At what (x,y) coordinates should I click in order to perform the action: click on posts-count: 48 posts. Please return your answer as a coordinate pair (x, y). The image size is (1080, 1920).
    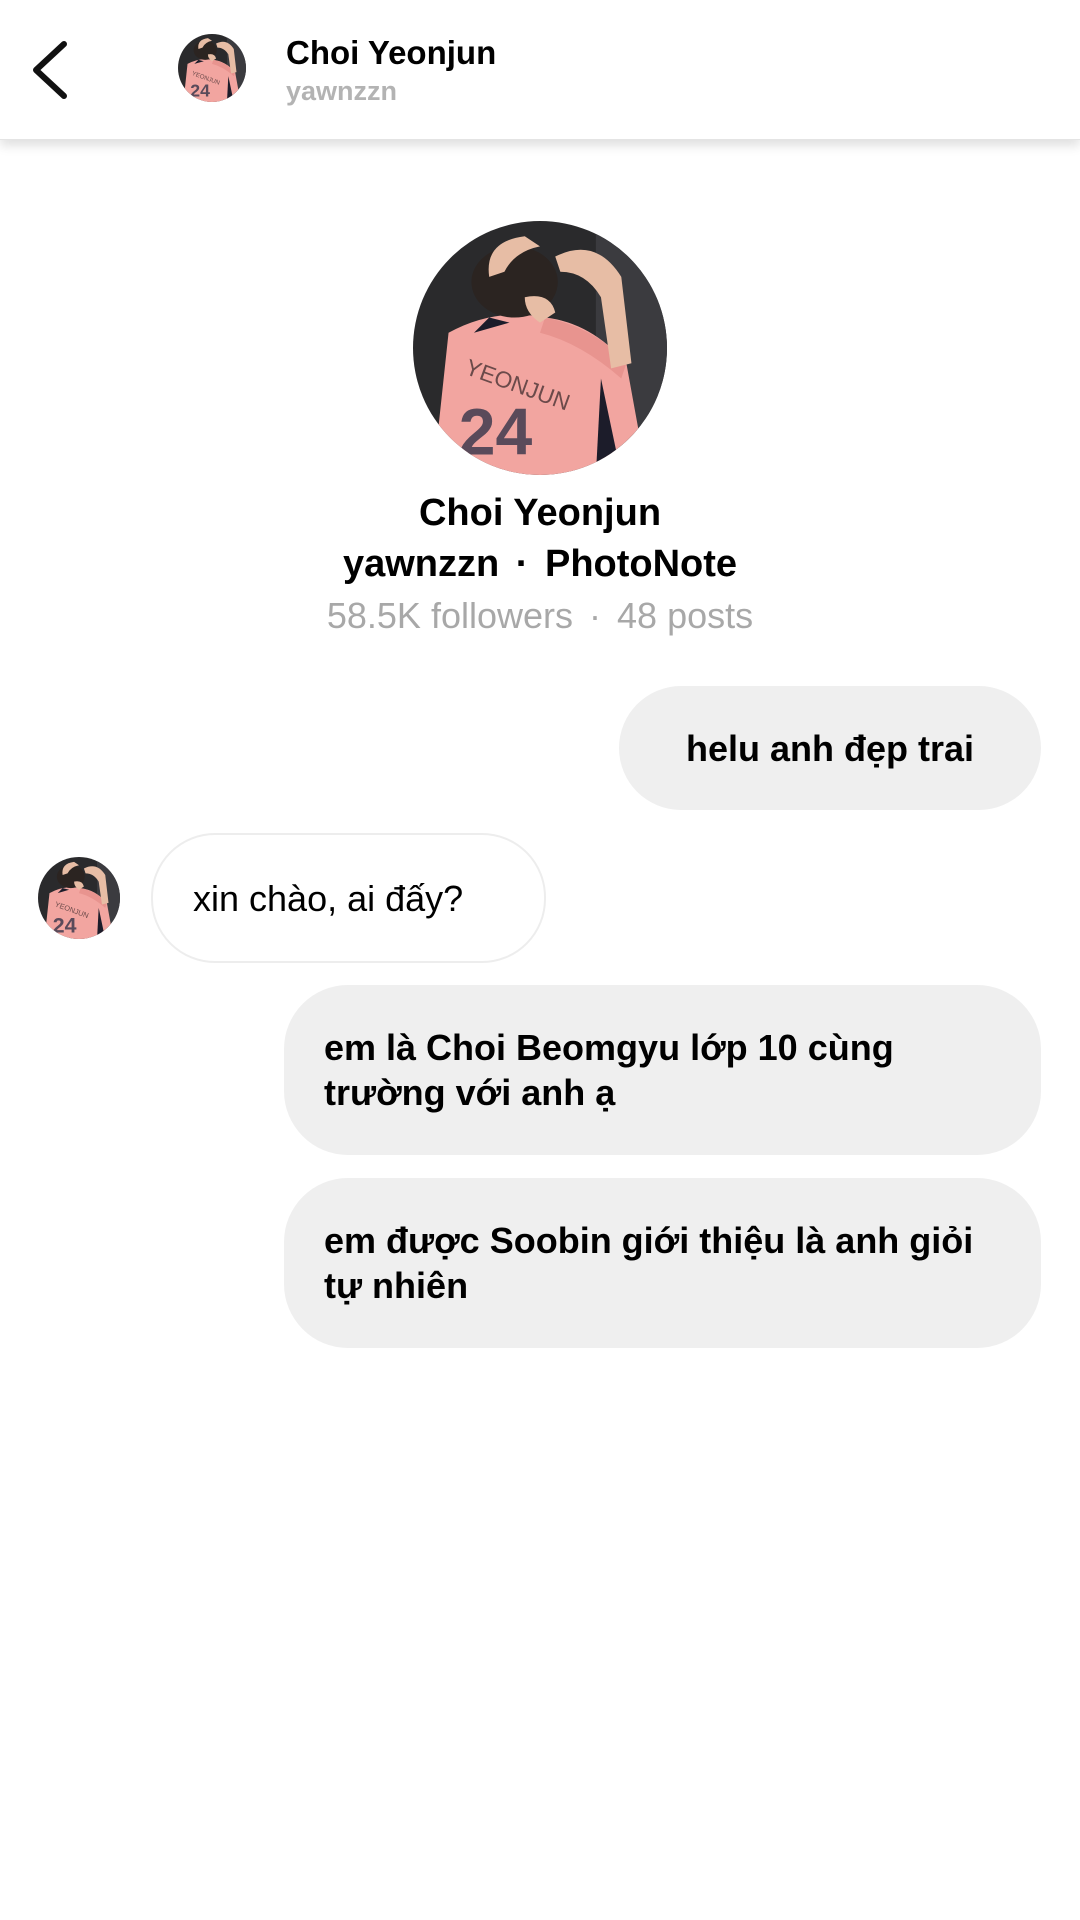
    Looking at the image, I should click on (685, 615).